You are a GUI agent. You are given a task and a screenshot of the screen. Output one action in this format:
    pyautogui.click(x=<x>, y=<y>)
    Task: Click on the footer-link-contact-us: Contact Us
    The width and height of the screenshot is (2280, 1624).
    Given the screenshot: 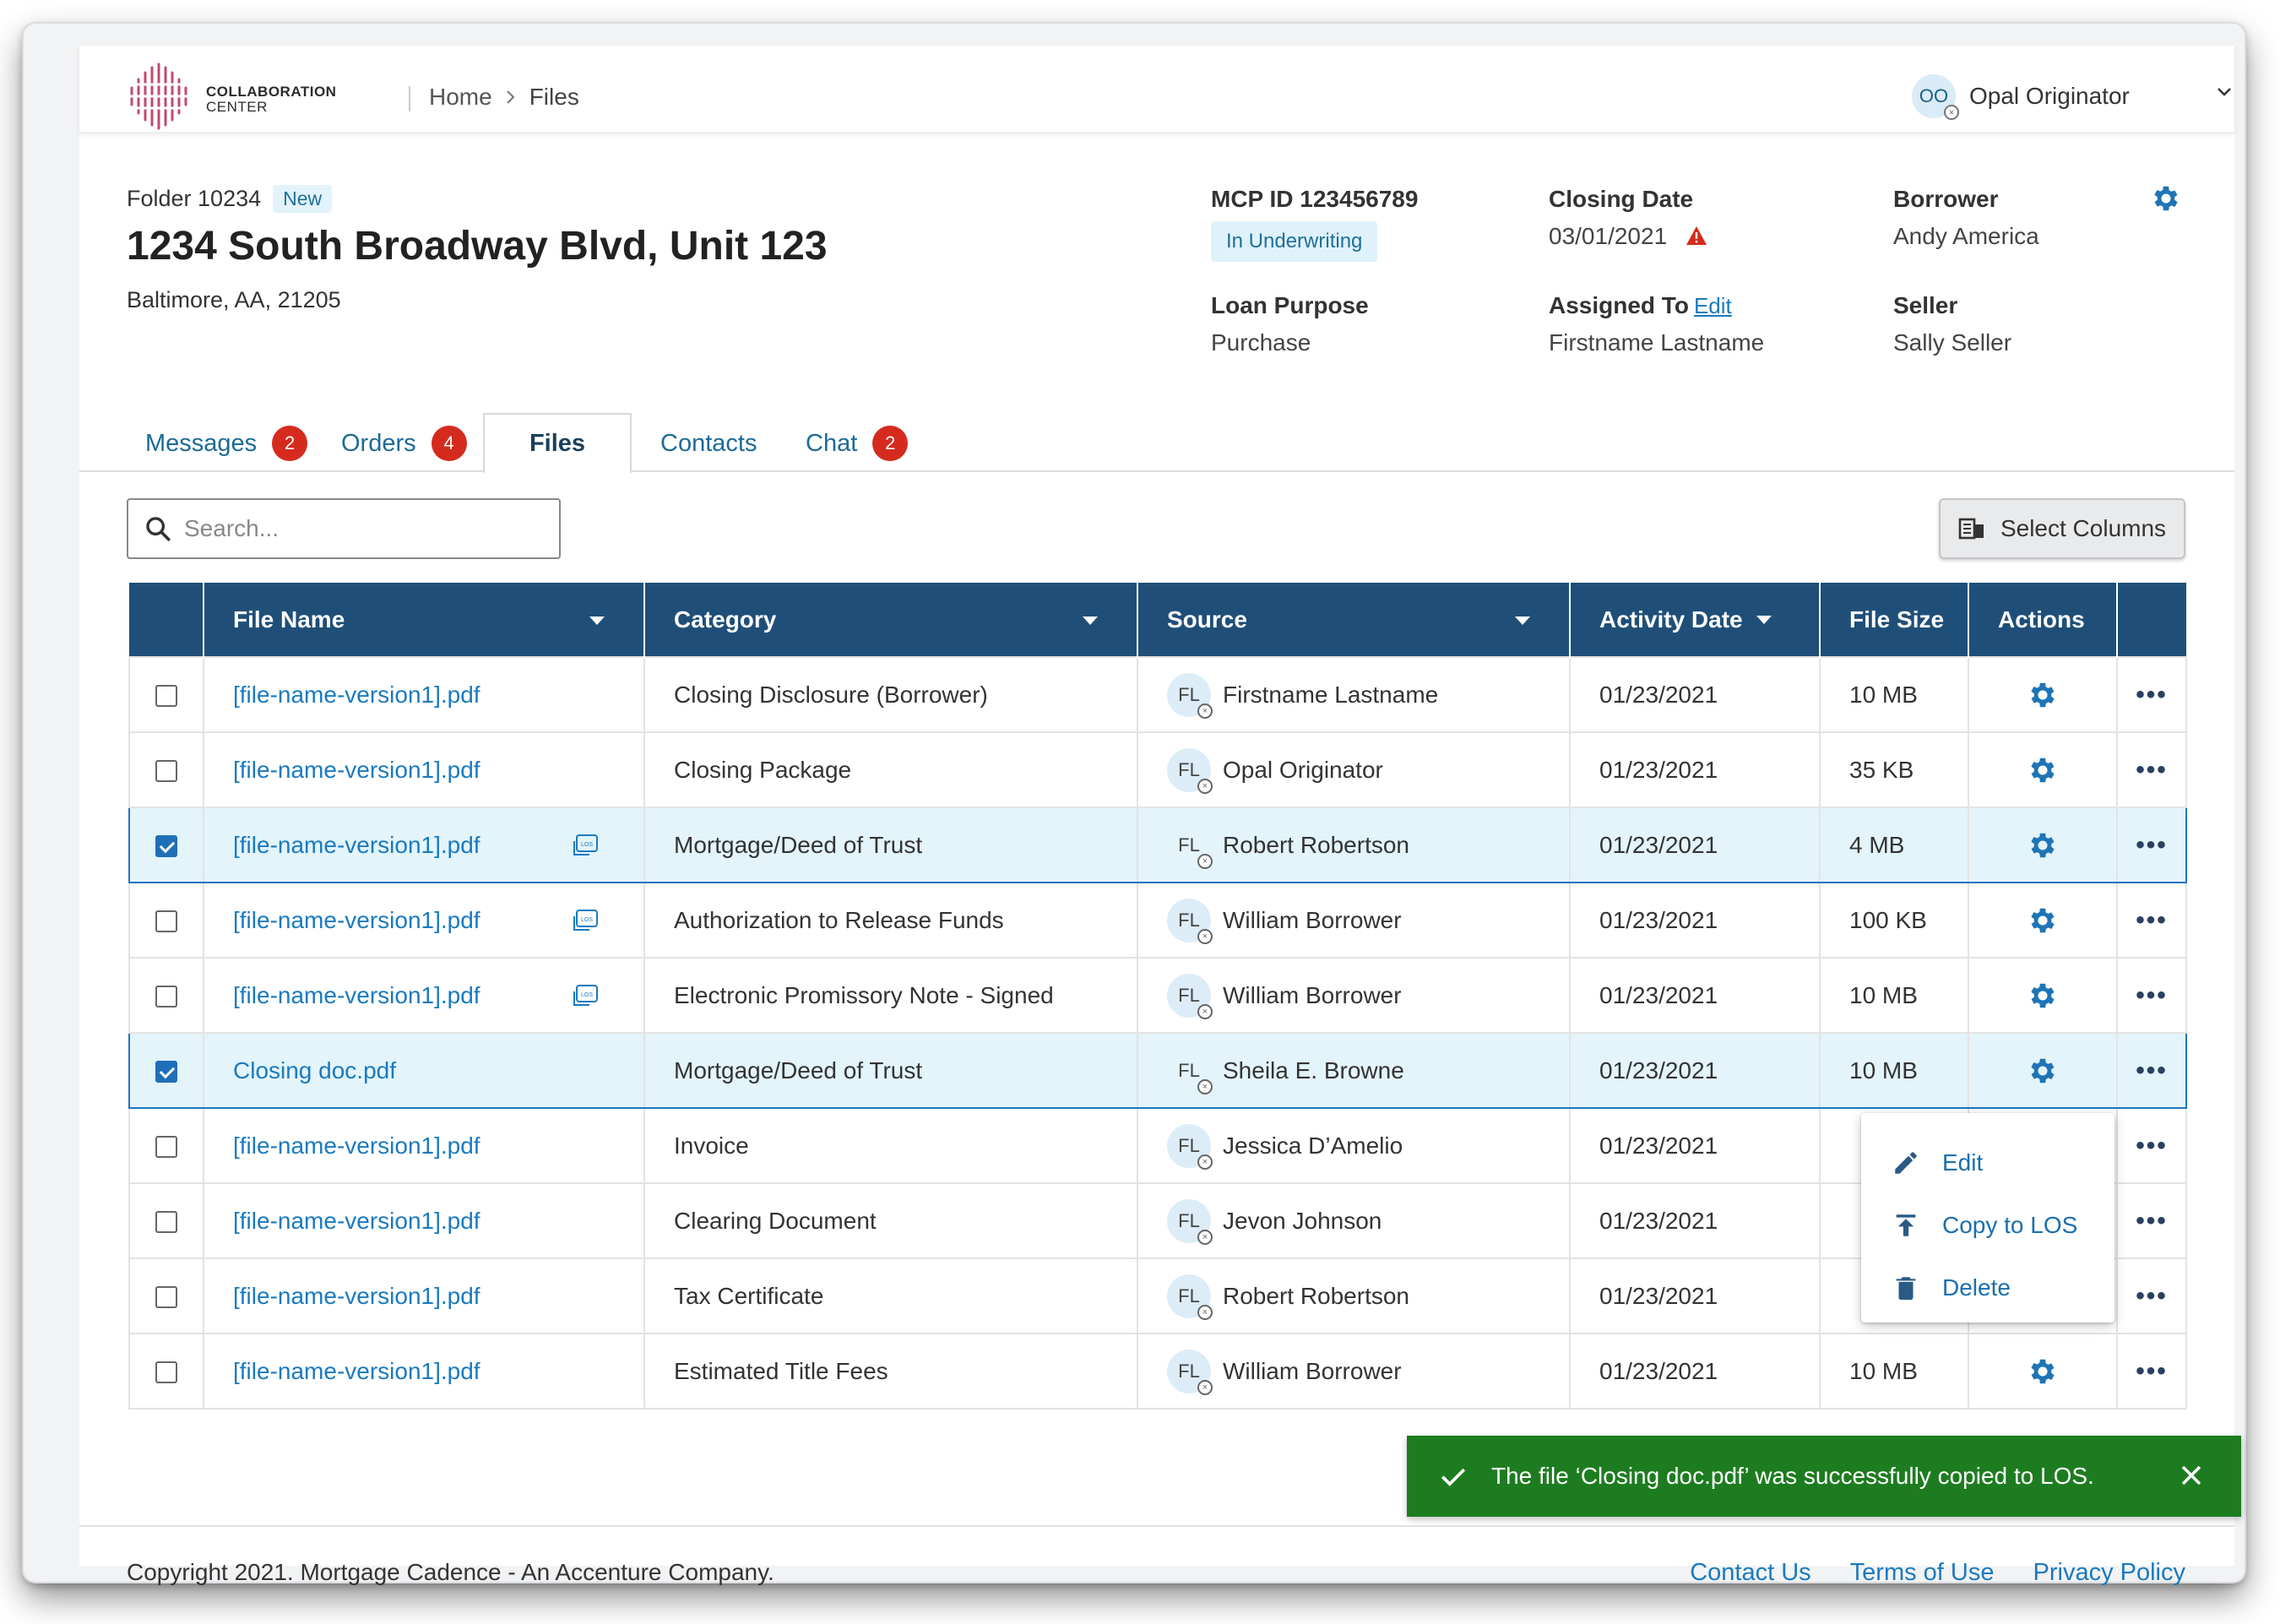 What is the action you would take?
    pyautogui.click(x=1750, y=1573)
    